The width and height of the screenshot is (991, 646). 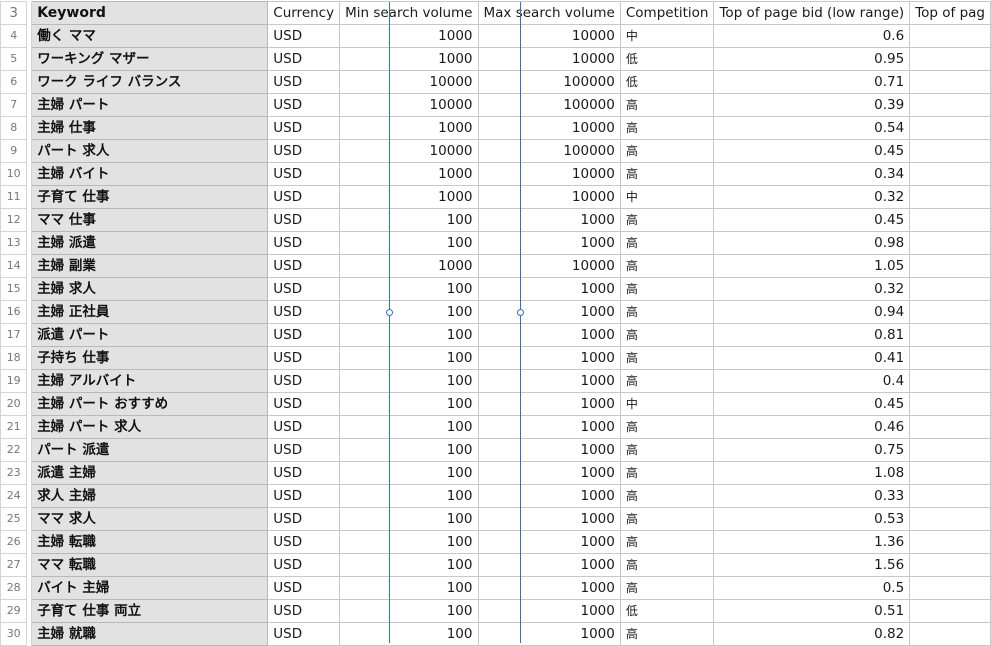 I want to click on keyword-cell: 子育て 仕事 両立, so click(x=150, y=611).